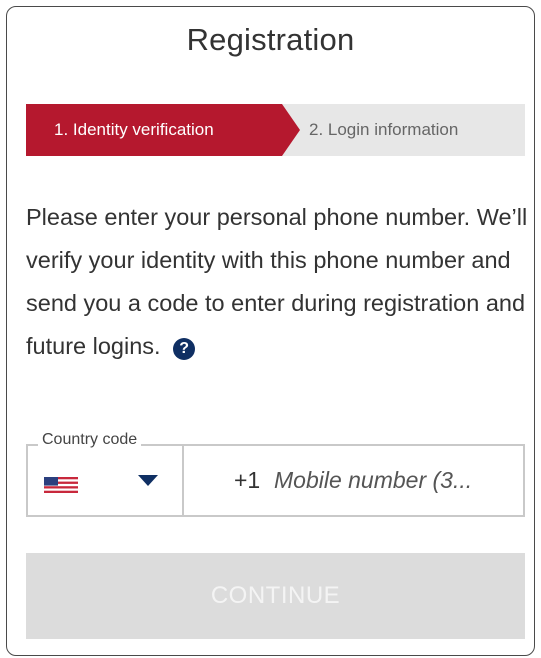 The width and height of the screenshot is (541, 658). I want to click on step-arrow-icon, so click(291, 130).